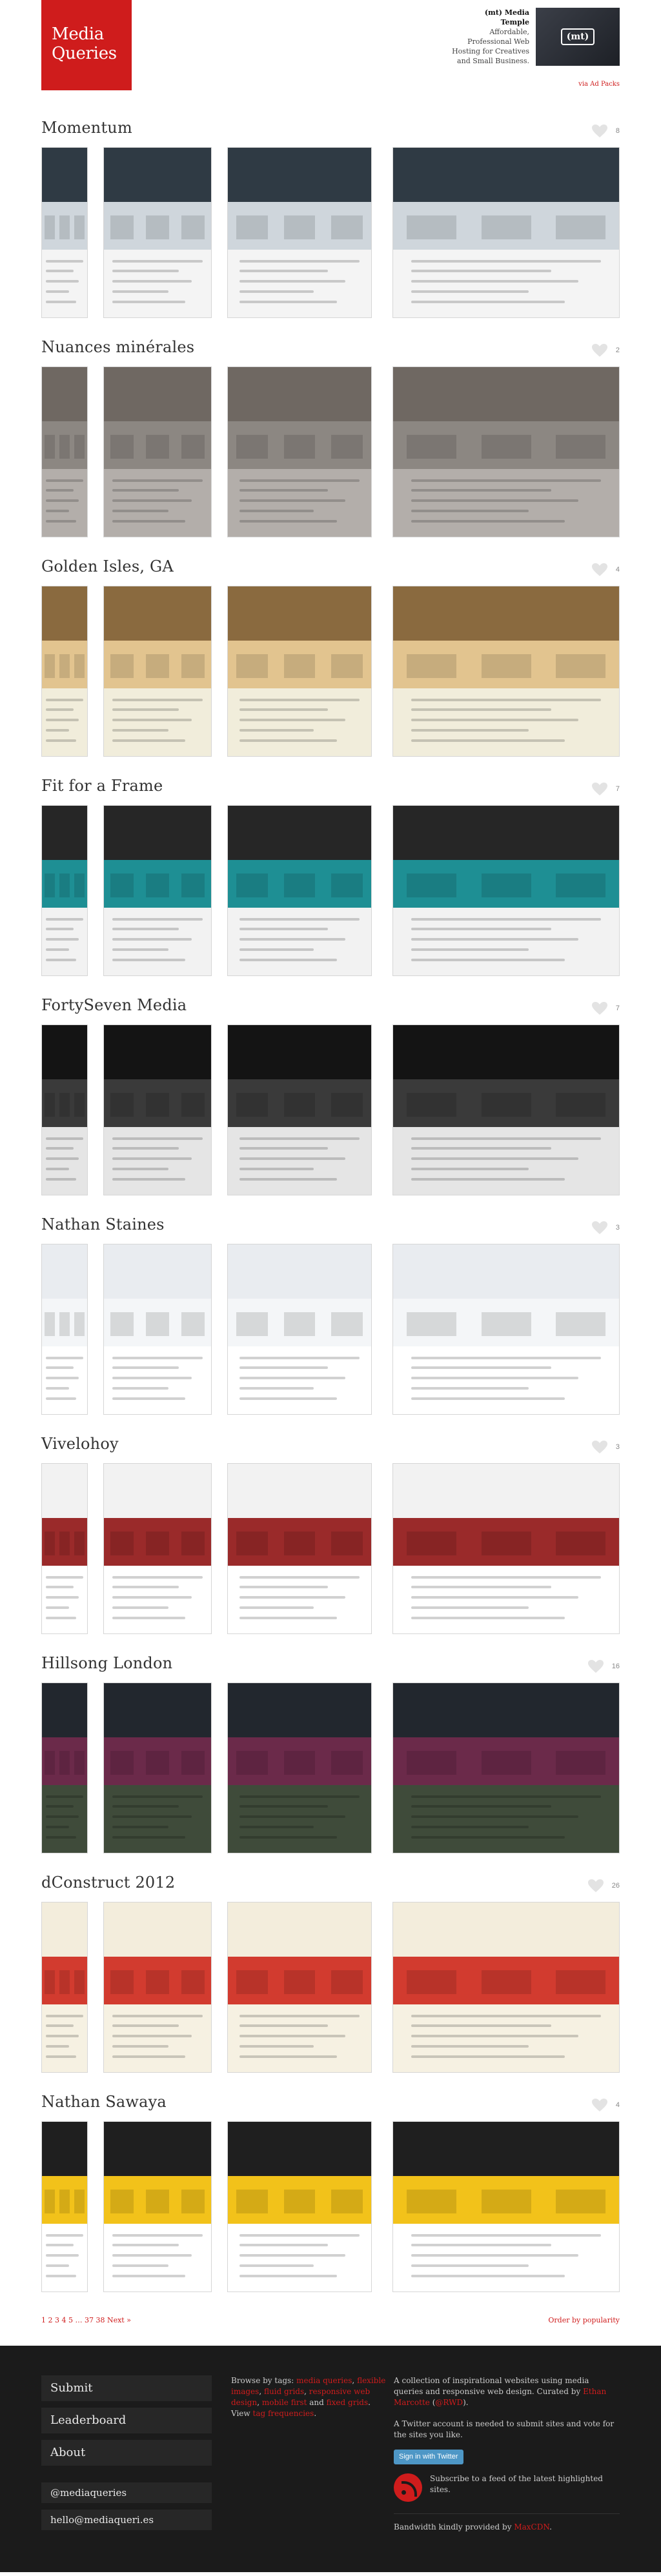  Describe the element at coordinates (118, 347) in the screenshot. I see `site-title-link: Nuances minérales` at that location.